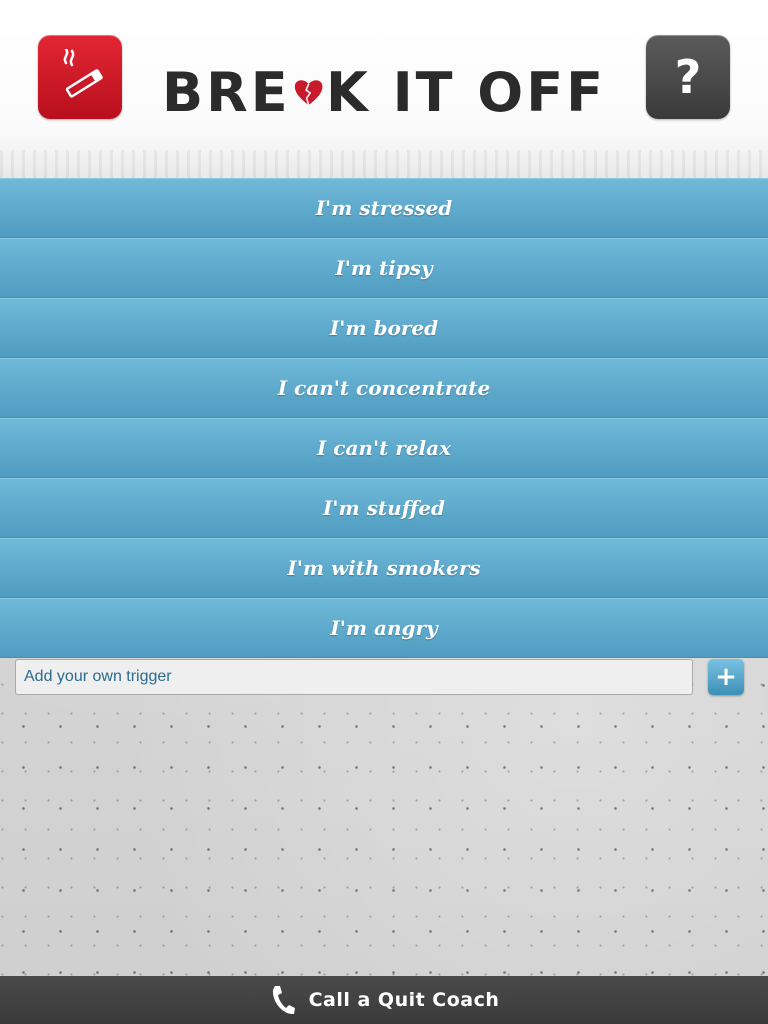  What do you see at coordinates (404, 1000) in the screenshot?
I see `call-quit-coach-label: Call a Quit Coach` at bounding box center [404, 1000].